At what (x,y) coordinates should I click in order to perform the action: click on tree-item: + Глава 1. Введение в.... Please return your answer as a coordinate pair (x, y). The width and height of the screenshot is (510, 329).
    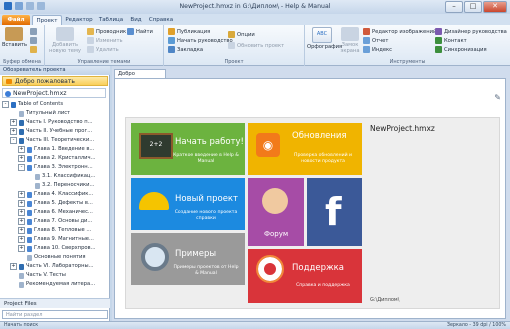
    Looking at the image, I should click on (63, 149).